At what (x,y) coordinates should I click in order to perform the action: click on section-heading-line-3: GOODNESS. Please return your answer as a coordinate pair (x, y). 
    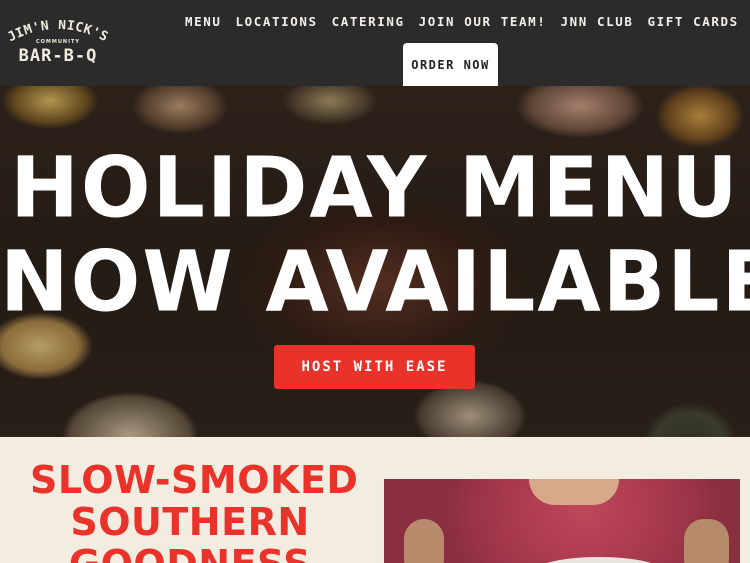
    Looking at the image, I should click on (190, 553).